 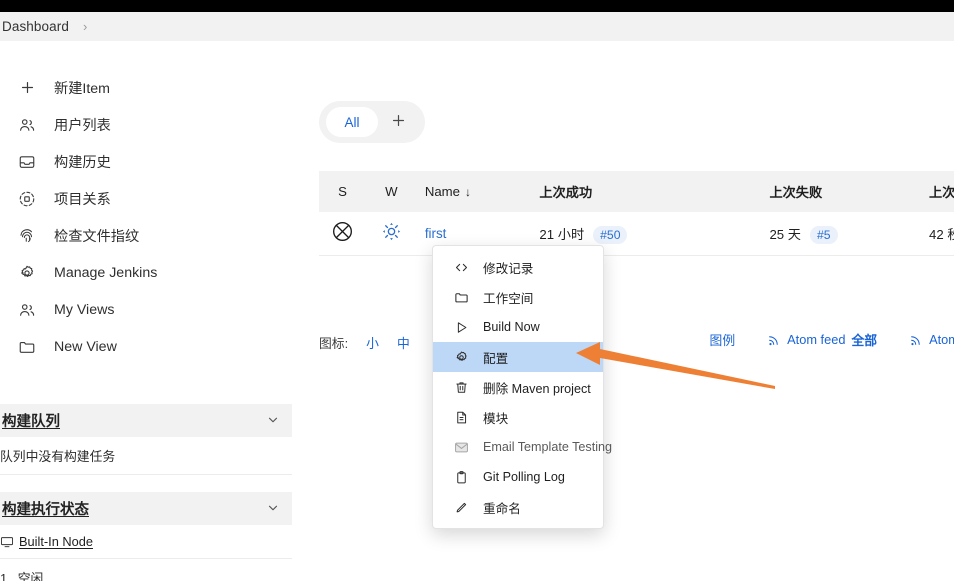 I want to click on column-header-weather: W, so click(x=391, y=191).